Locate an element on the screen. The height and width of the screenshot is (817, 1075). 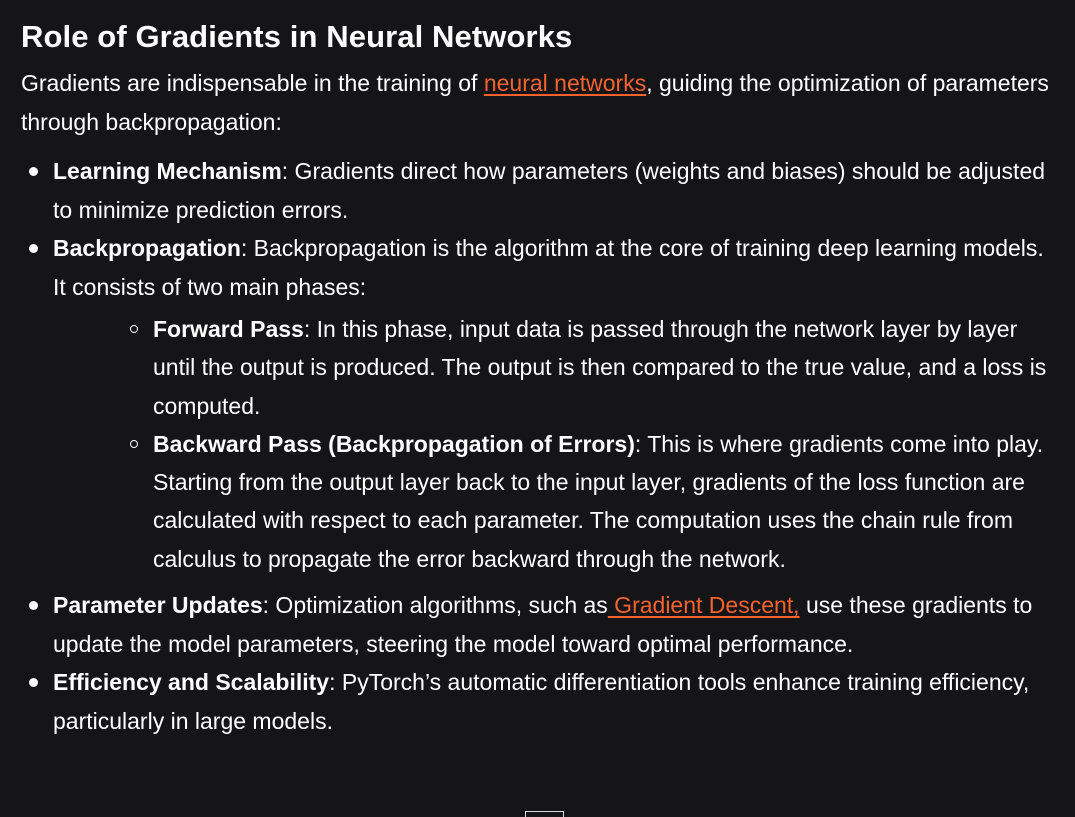
item-term: Backpropagation is located at coordinates (147, 248).